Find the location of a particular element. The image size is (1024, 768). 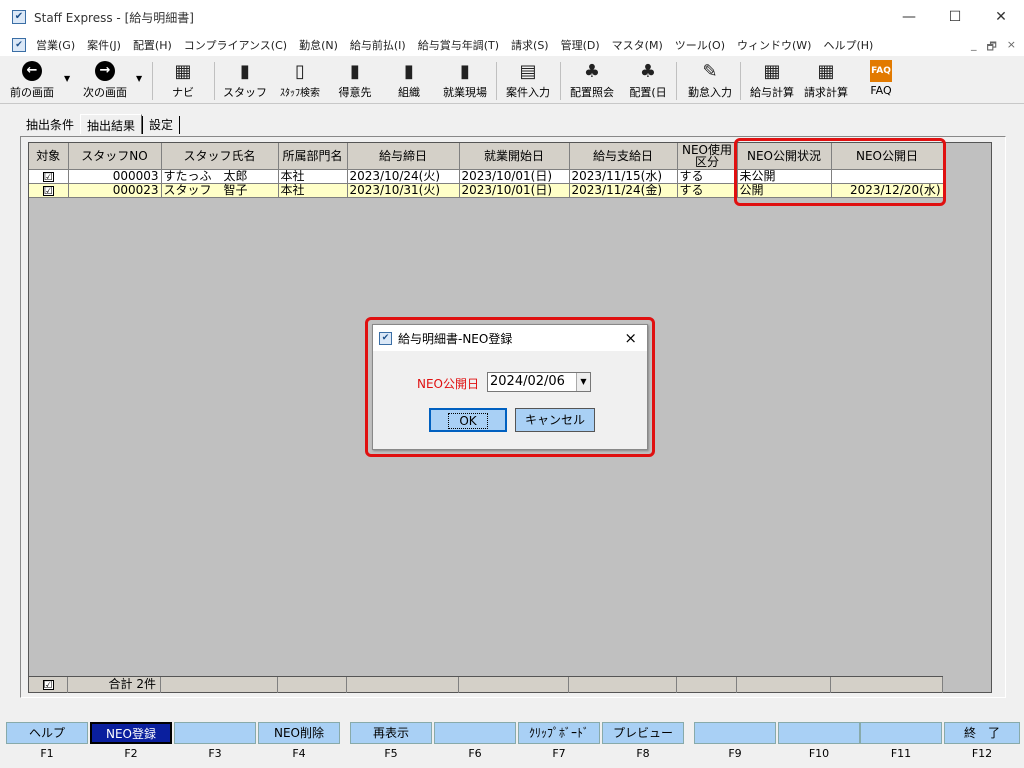

forward-dropdown-icon: ▼ is located at coordinates (139, 78).